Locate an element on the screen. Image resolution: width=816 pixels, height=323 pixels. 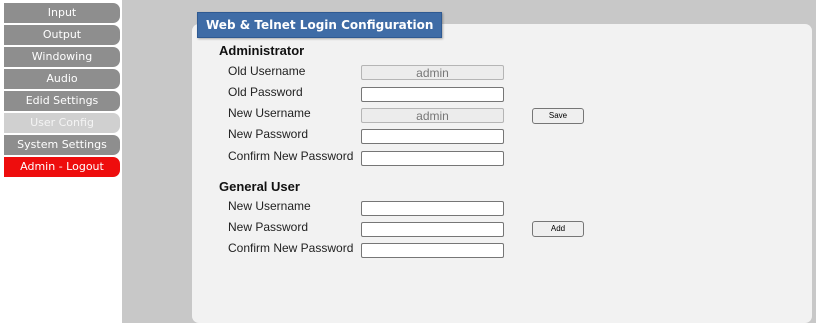
admin-confirm-password-field is located at coordinates (432, 158).